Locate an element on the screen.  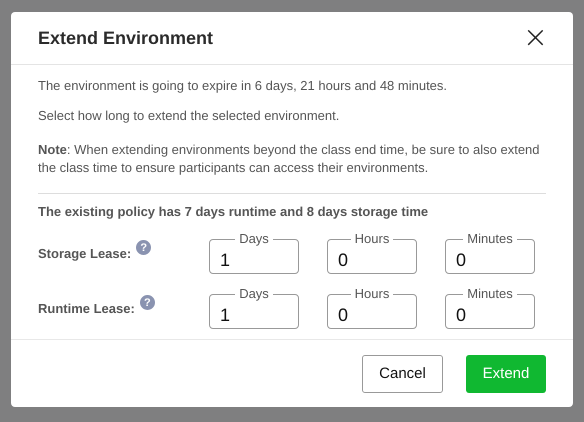
dialog-title: Extend Environment is located at coordinates (126, 38).